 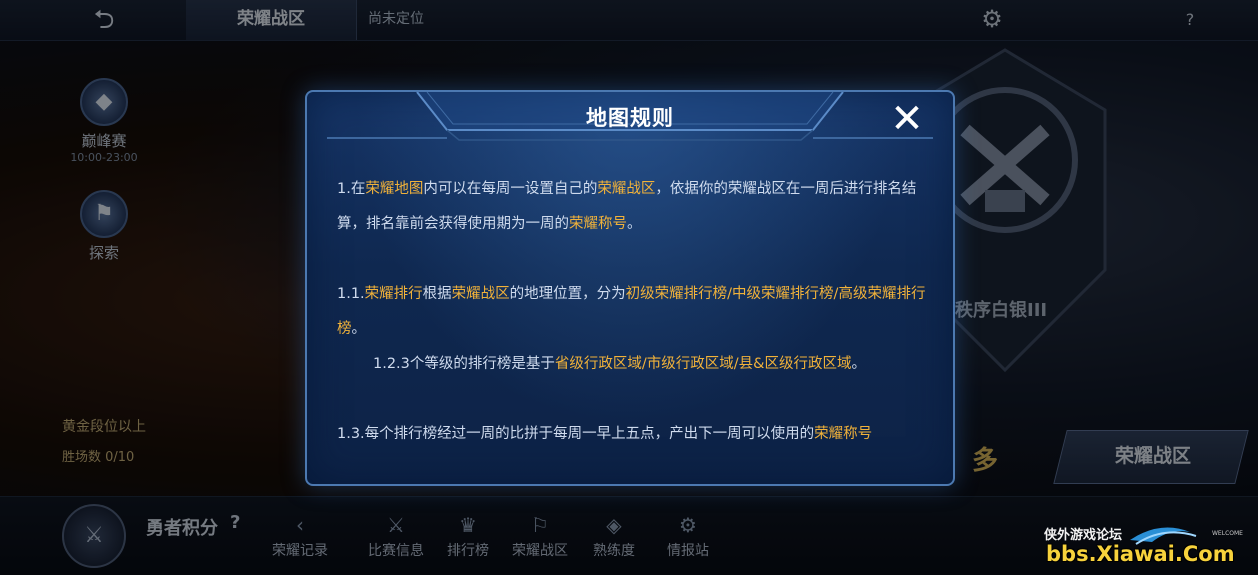 What do you see at coordinates (393, 294) in the screenshot?
I see `rule-highlight: 荣耀排行` at bounding box center [393, 294].